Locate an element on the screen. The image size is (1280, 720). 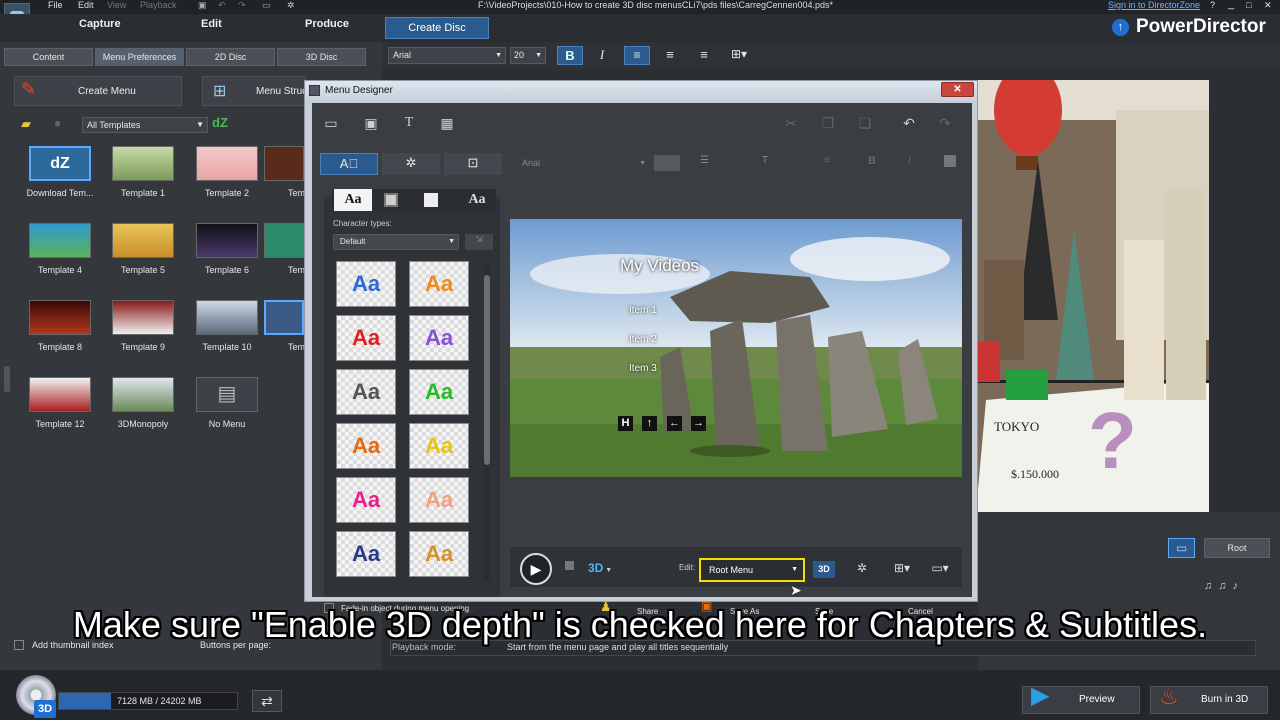
template-item: Template 1 is located at coordinates (143, 172).